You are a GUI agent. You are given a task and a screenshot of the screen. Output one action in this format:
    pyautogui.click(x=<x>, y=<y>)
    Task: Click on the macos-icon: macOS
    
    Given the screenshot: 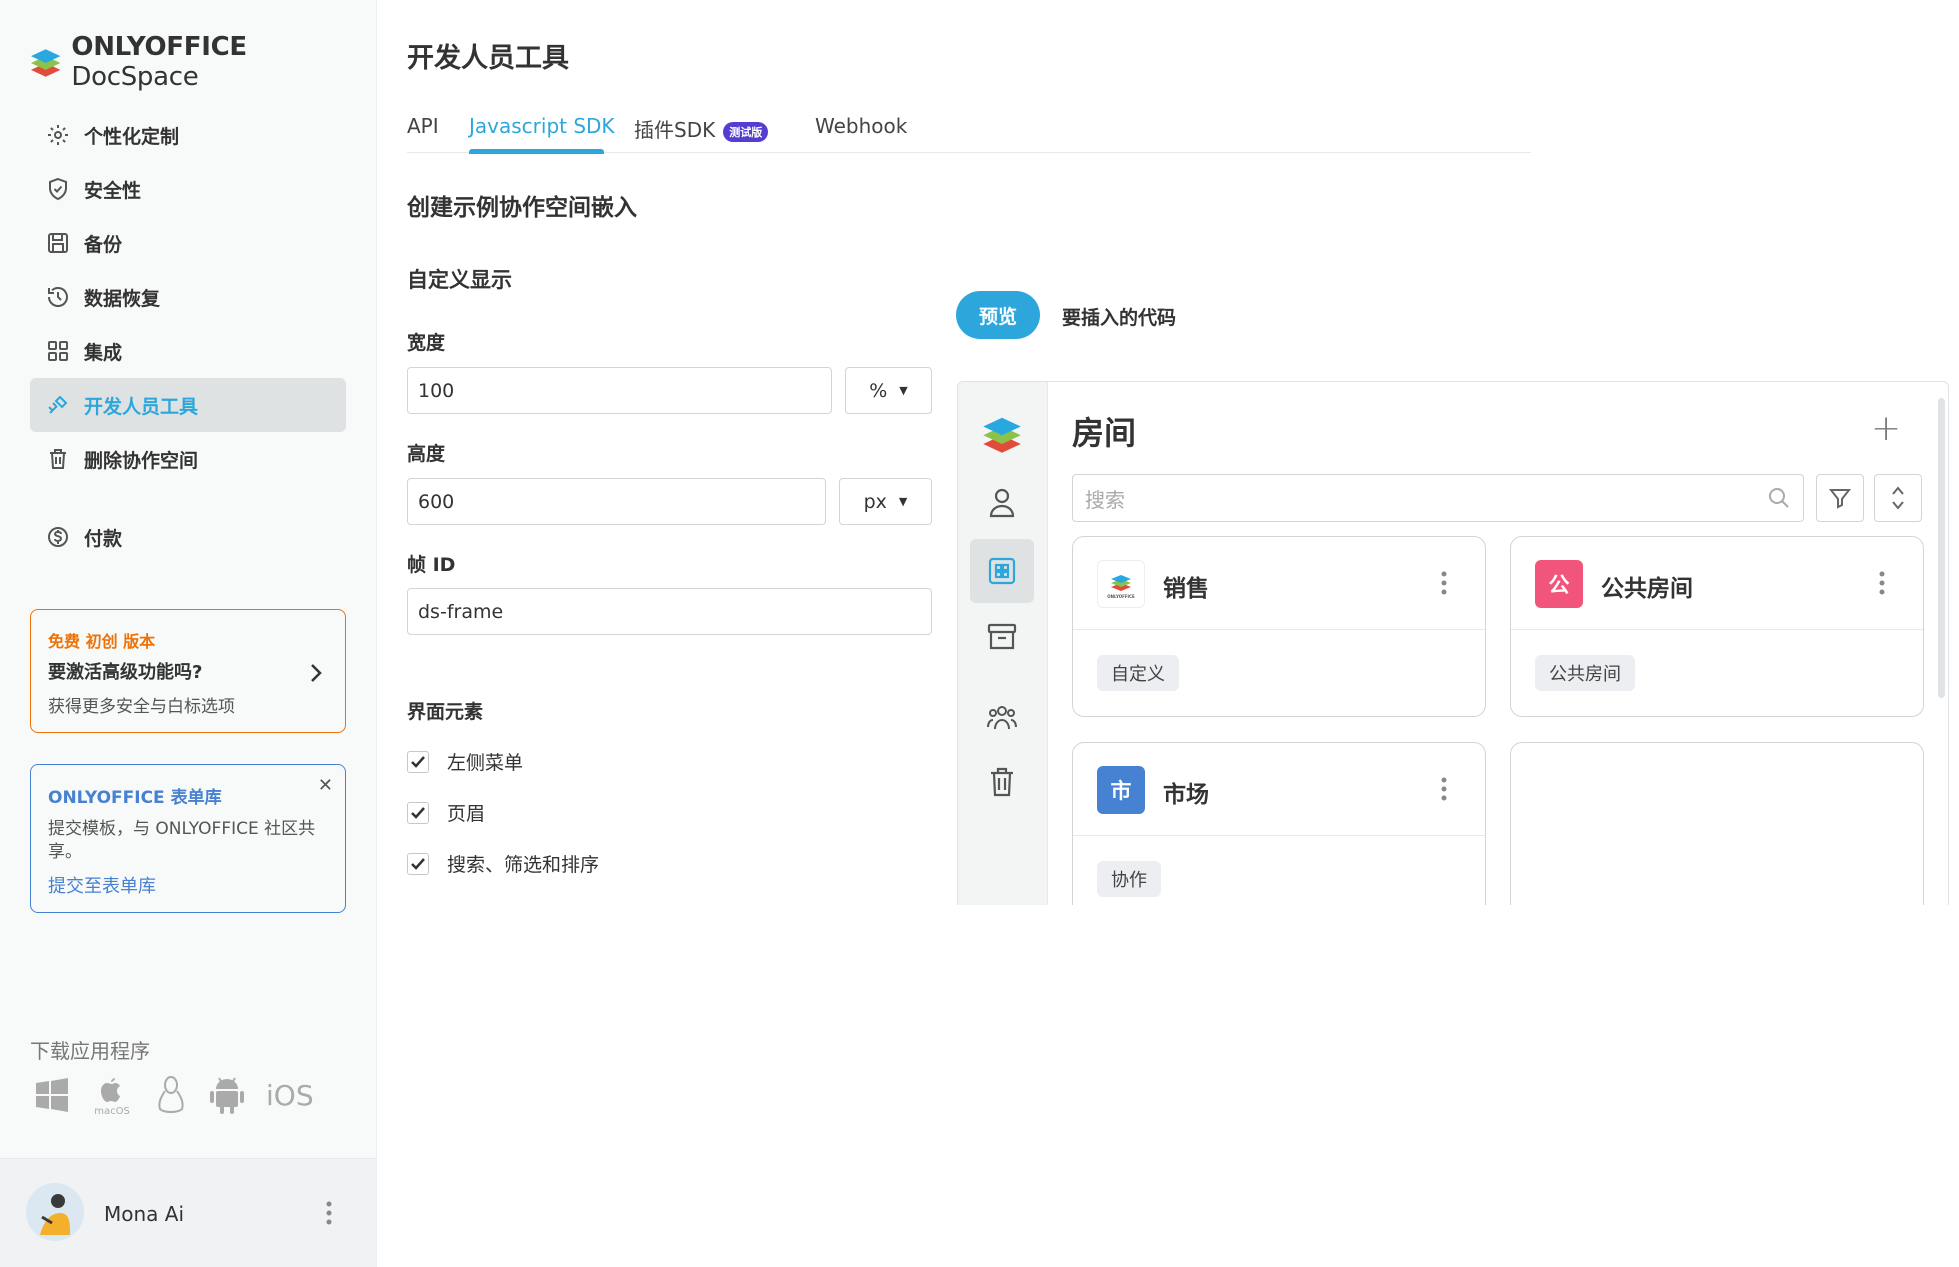 What is the action you would take?
    pyautogui.click(x=112, y=1095)
    